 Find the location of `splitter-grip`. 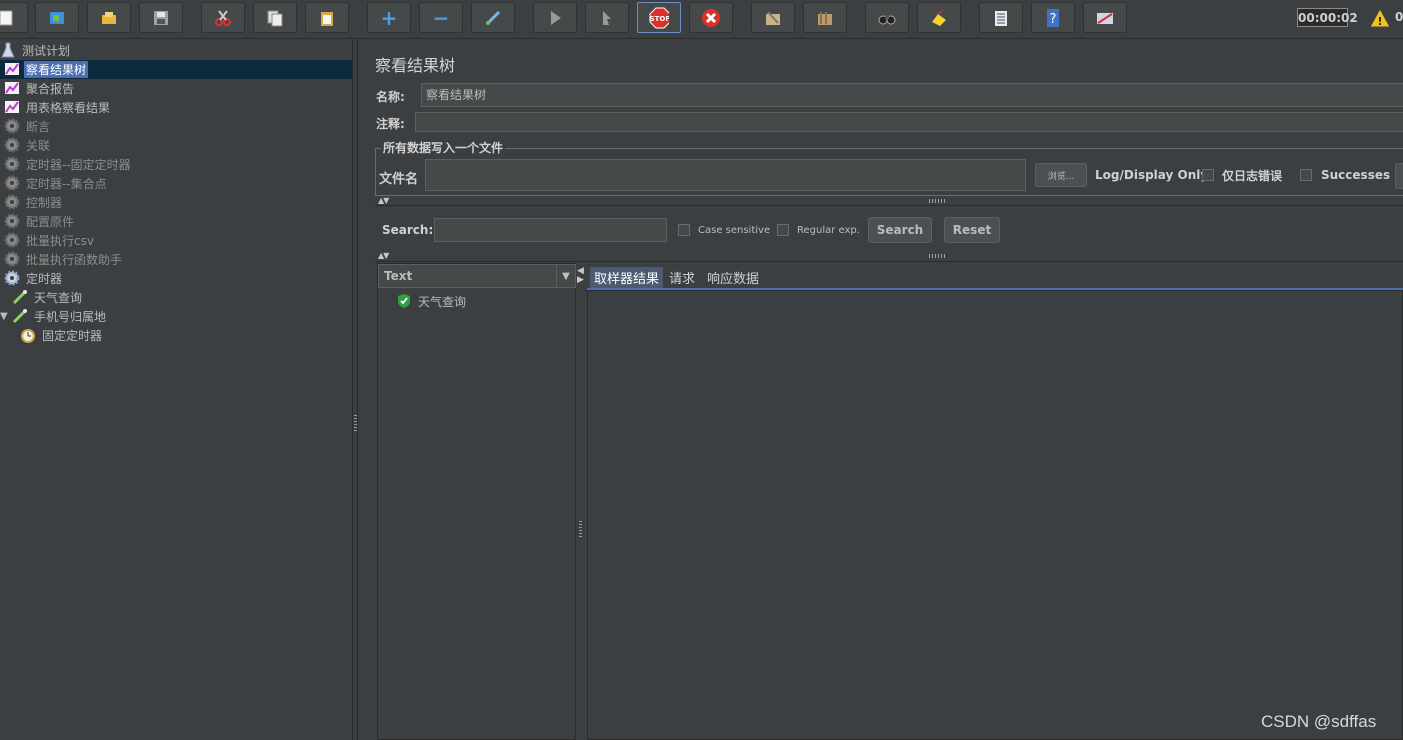

splitter-grip is located at coordinates (580, 530).